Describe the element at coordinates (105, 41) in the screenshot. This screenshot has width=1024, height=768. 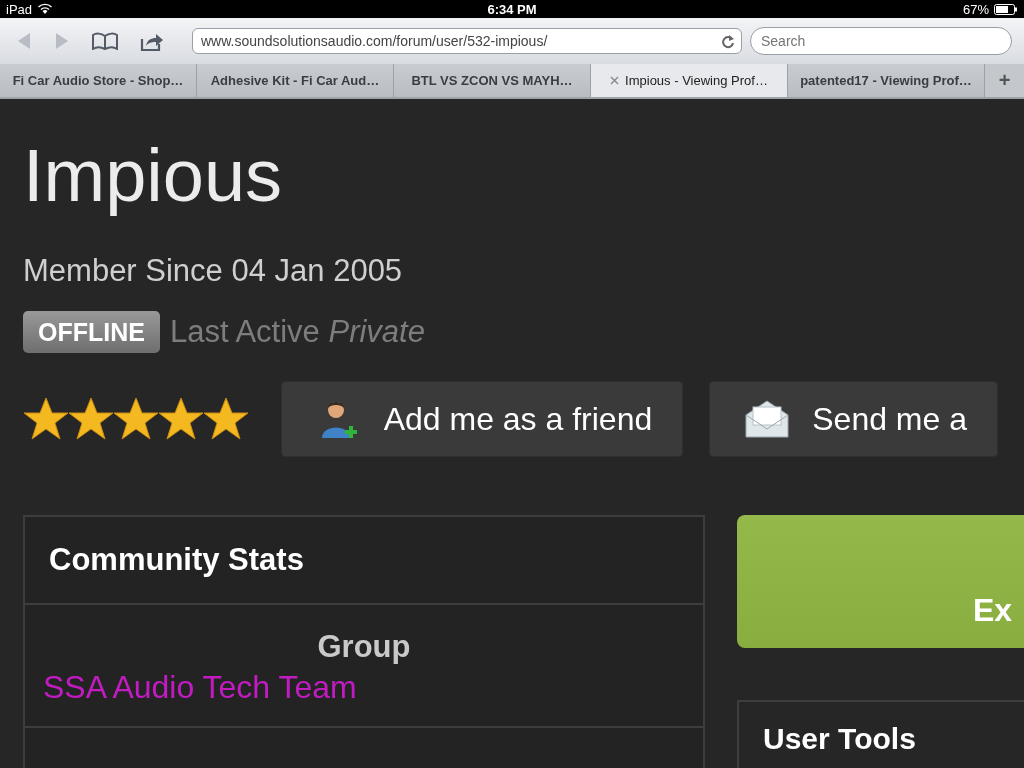
I see `bookmarks-icon` at that location.